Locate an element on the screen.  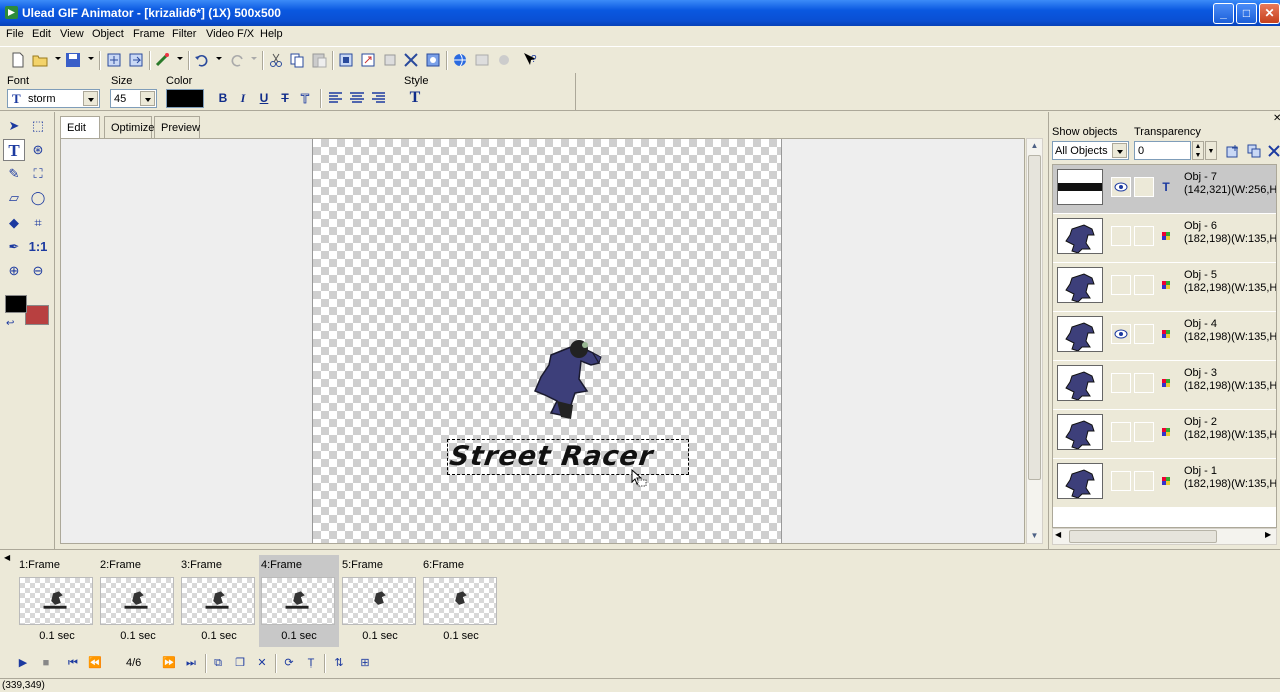
delete-frame-icon: ✕ is located at coordinates (262, 663).